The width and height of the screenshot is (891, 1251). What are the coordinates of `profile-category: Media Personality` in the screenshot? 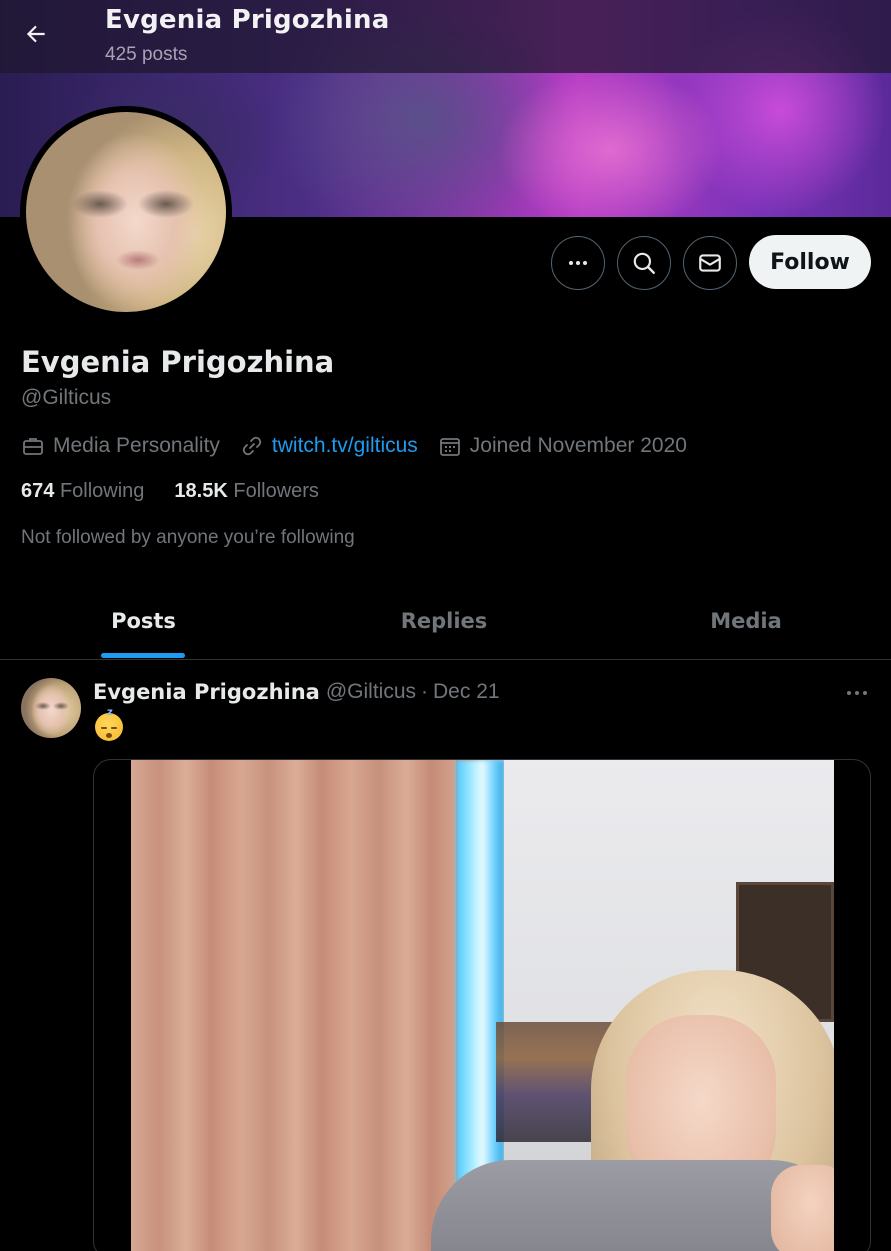 It's located at (120, 446).